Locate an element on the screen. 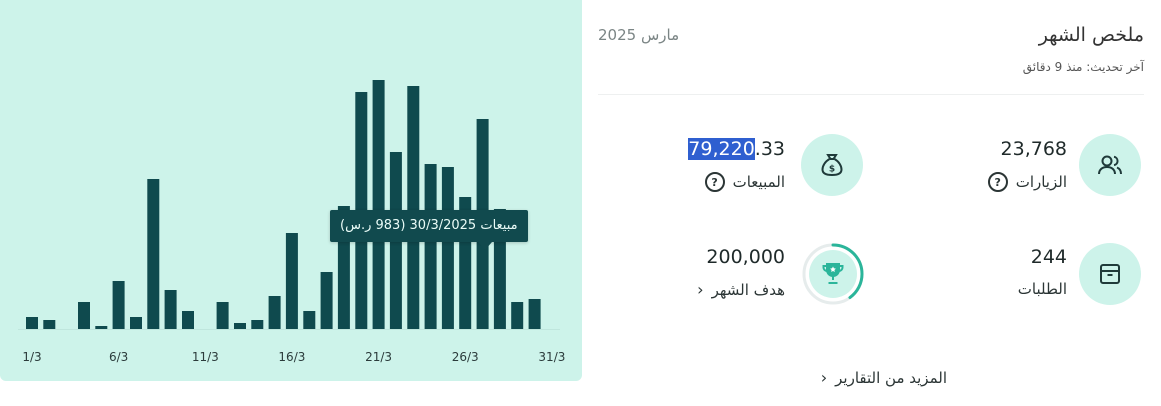  sales-label-text: المبيعات is located at coordinates (758, 182).